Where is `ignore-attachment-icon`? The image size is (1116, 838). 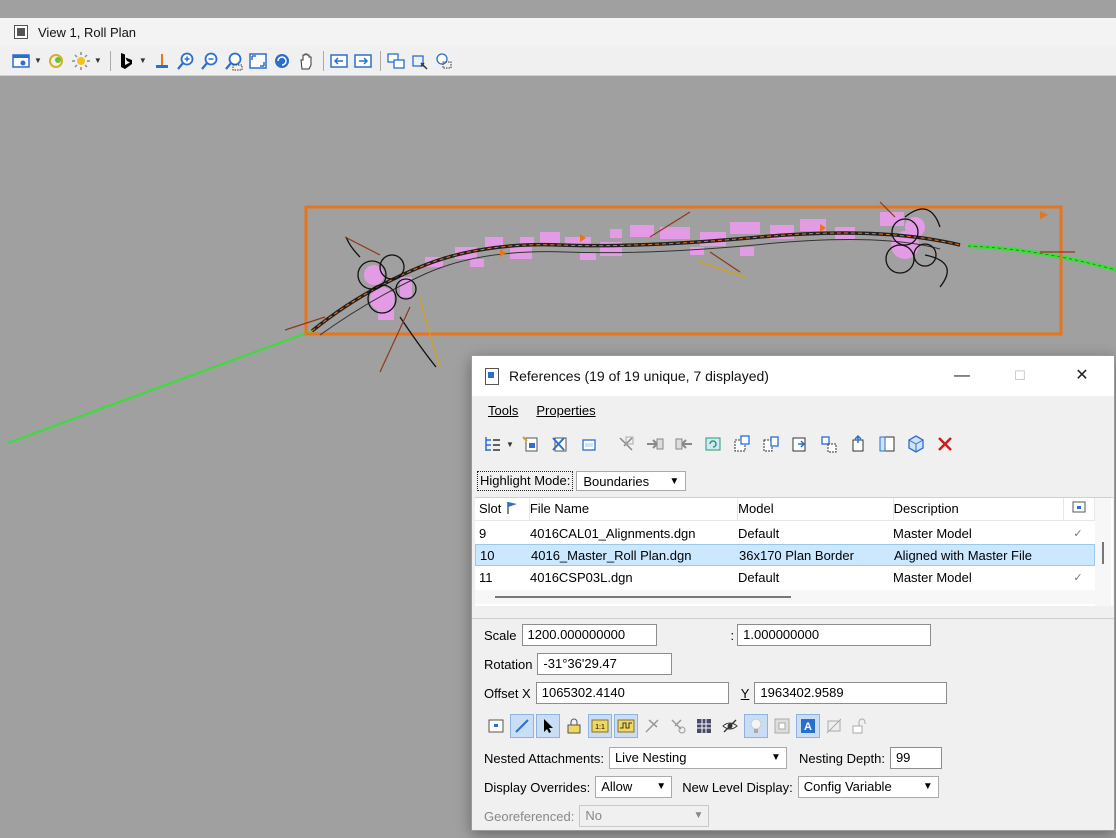
ignore-attachment-icon is located at coordinates (652, 726).